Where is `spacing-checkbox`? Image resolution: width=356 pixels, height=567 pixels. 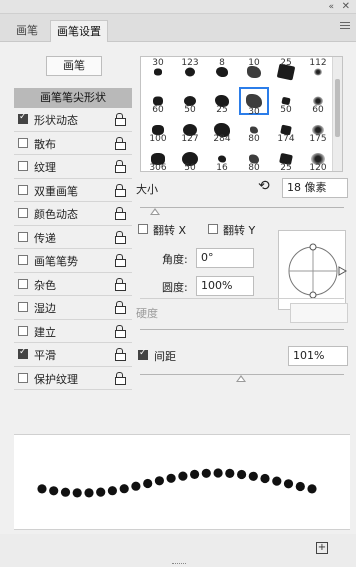
spacing-checkbox is located at coordinates (143, 354).